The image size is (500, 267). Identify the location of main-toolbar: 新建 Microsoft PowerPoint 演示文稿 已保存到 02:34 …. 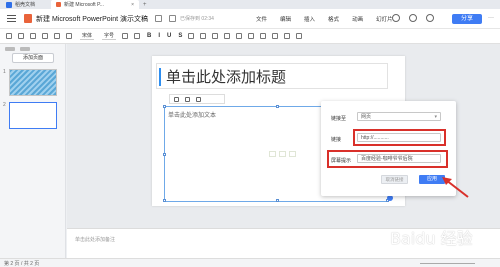
(250, 18).